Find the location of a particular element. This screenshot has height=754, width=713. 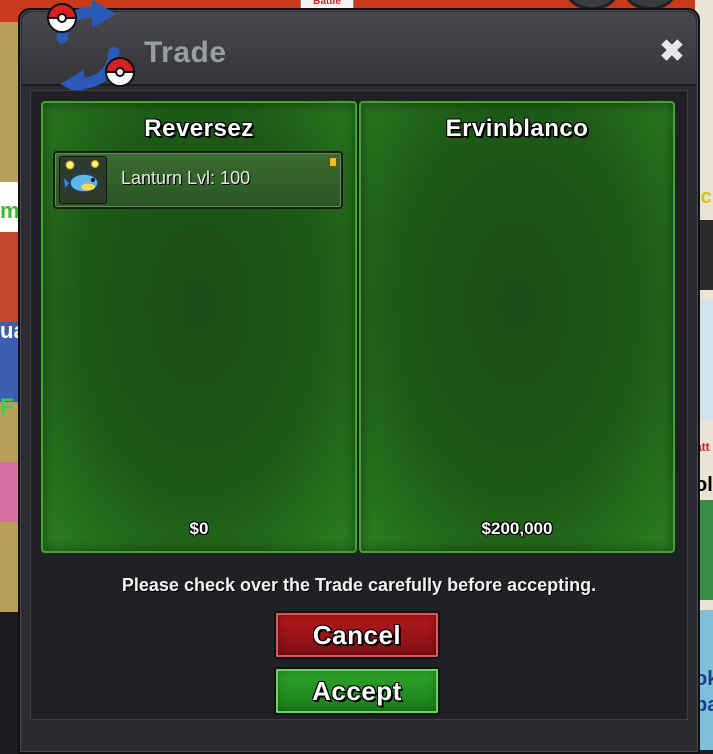

trade-arrows-pokeball-icon is located at coordinates (91, 48).